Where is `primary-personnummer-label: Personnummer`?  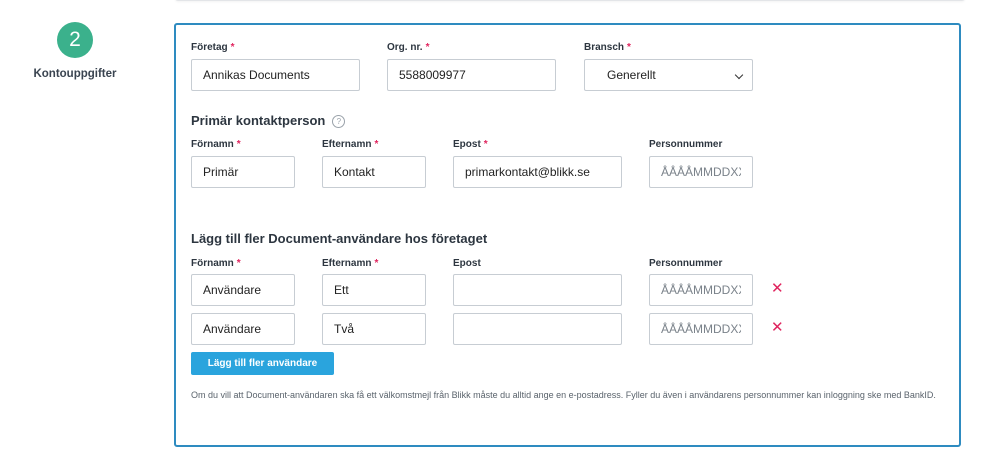
primary-personnummer-label: Personnummer is located at coordinates (686, 144).